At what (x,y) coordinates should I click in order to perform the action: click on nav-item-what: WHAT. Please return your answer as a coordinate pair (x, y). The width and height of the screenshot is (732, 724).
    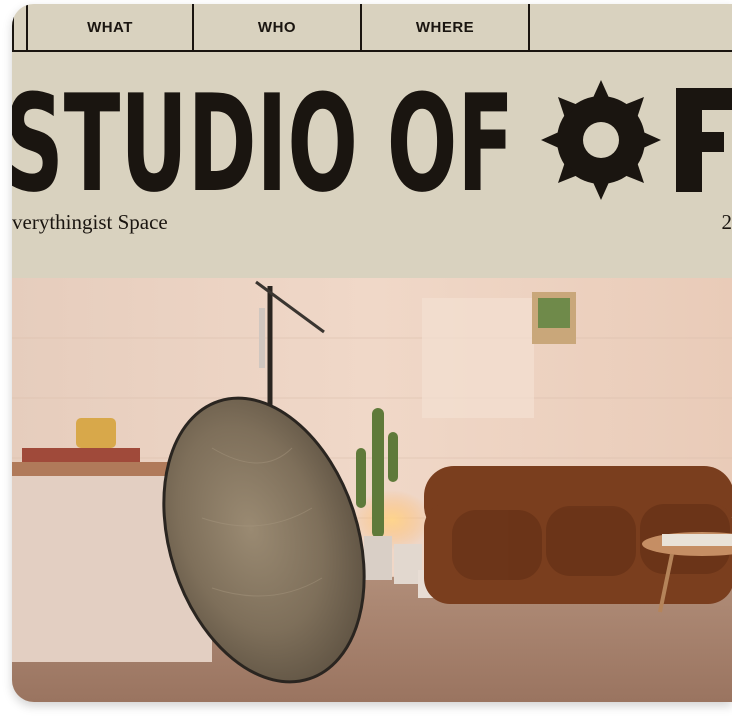
    Looking at the image, I should click on (109, 27).